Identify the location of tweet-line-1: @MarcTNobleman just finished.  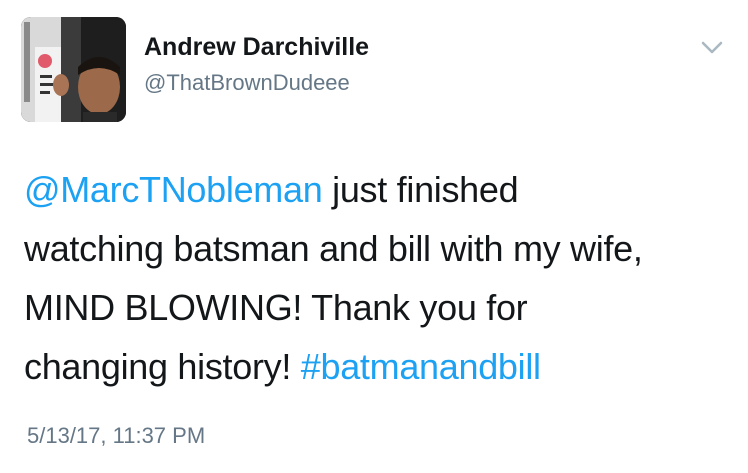
(379, 189).